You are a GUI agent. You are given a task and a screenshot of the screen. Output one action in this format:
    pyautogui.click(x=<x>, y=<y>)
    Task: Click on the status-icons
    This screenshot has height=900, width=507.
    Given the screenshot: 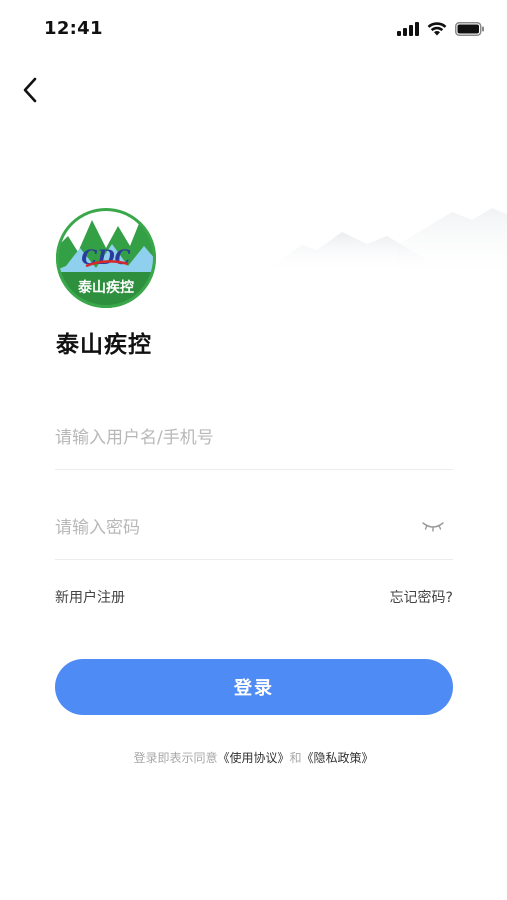 What is the action you would take?
    pyautogui.click(x=441, y=29)
    